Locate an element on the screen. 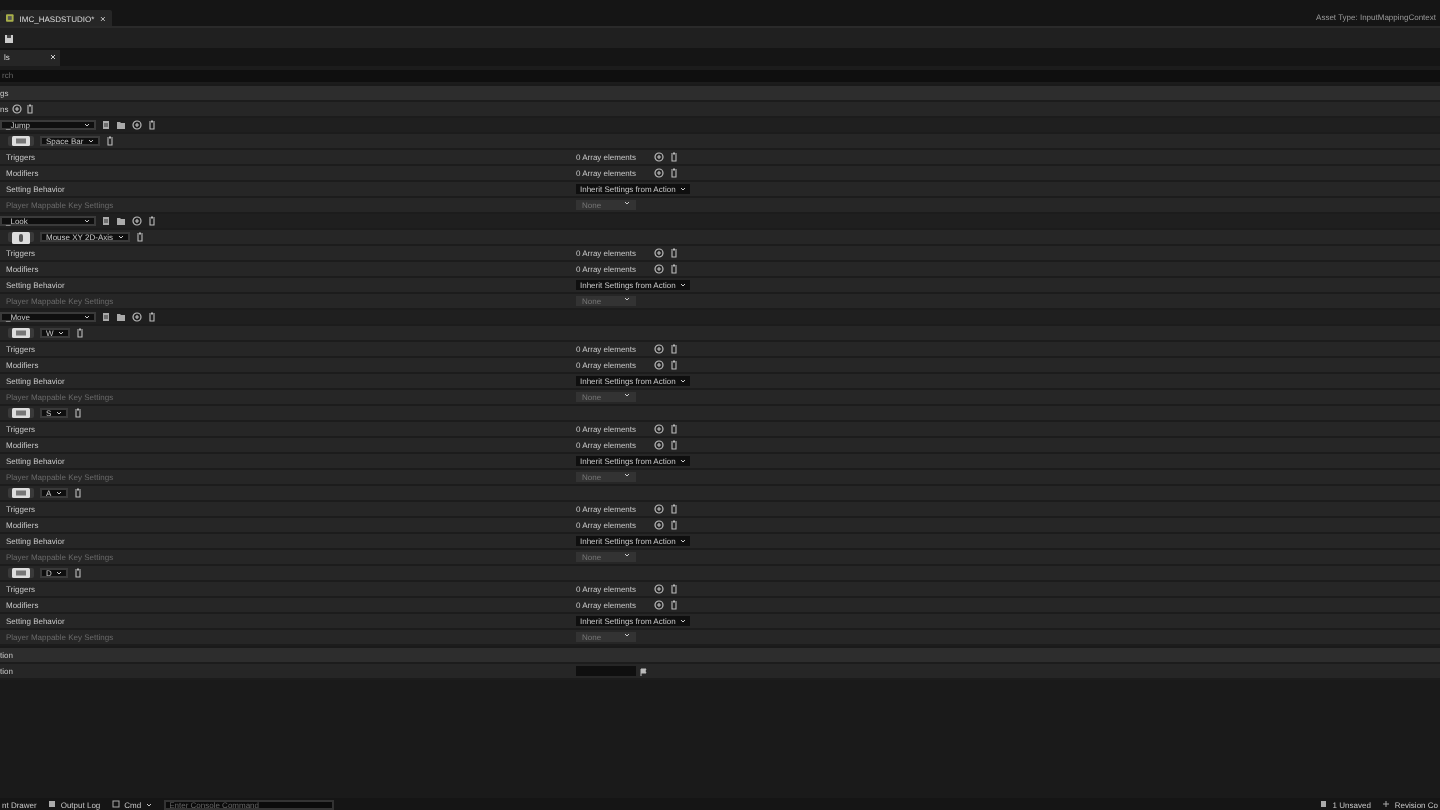 This screenshot has height=810, width=1440. file-icon is located at coordinates (1324, 804).